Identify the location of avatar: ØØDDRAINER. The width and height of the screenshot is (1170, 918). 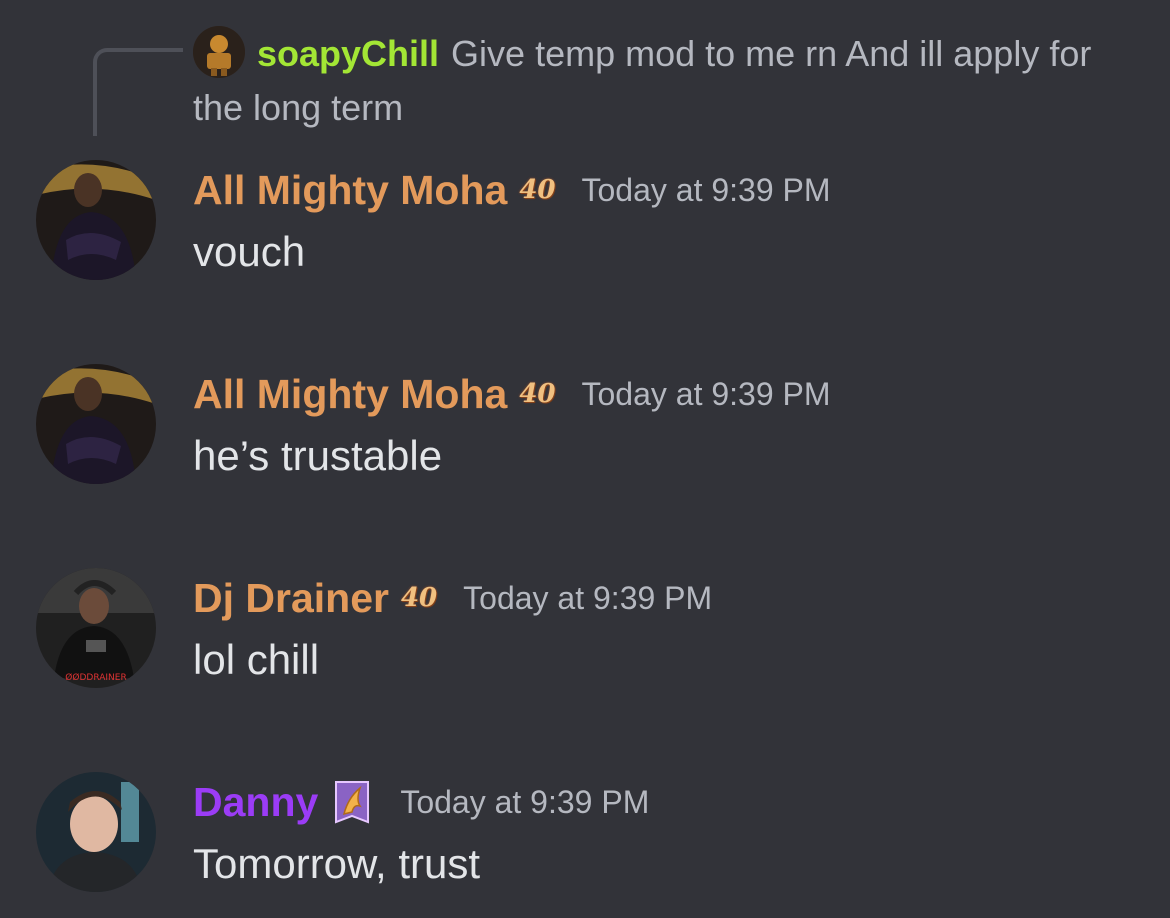
(96, 628).